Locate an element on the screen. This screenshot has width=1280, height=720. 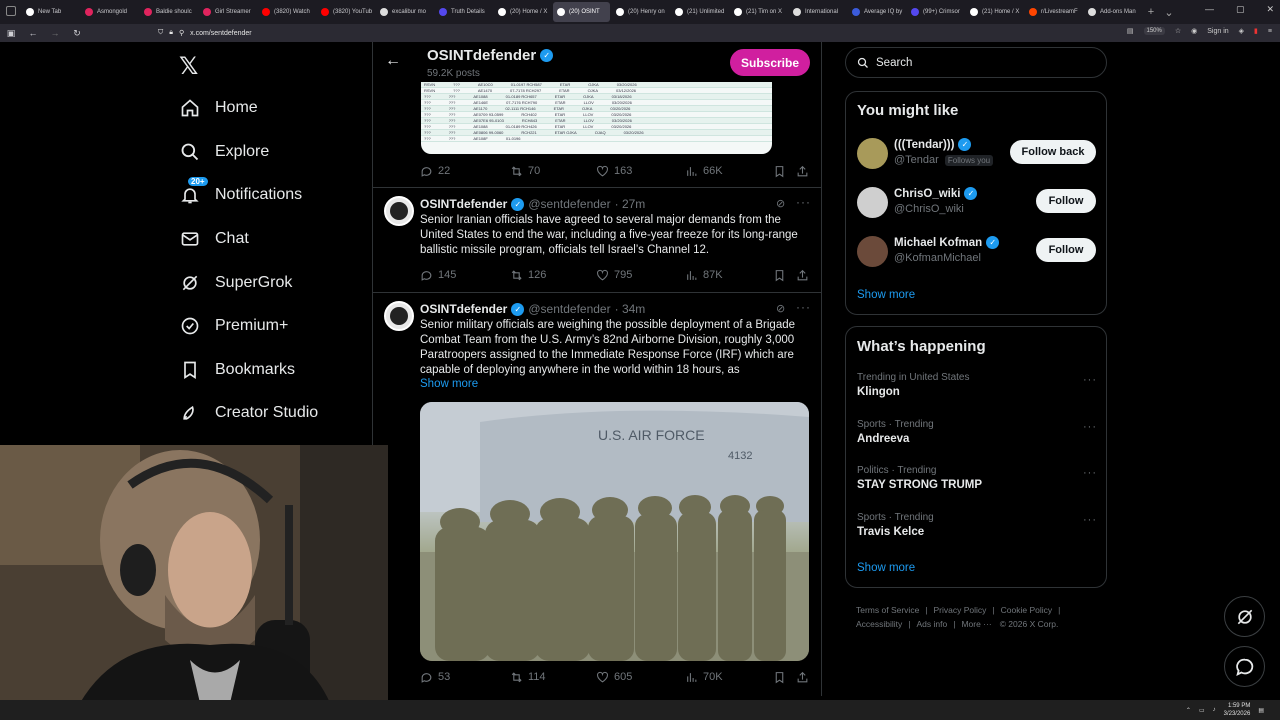
sidebar-toggle-icon: ▣ is located at coordinates (11, 33).